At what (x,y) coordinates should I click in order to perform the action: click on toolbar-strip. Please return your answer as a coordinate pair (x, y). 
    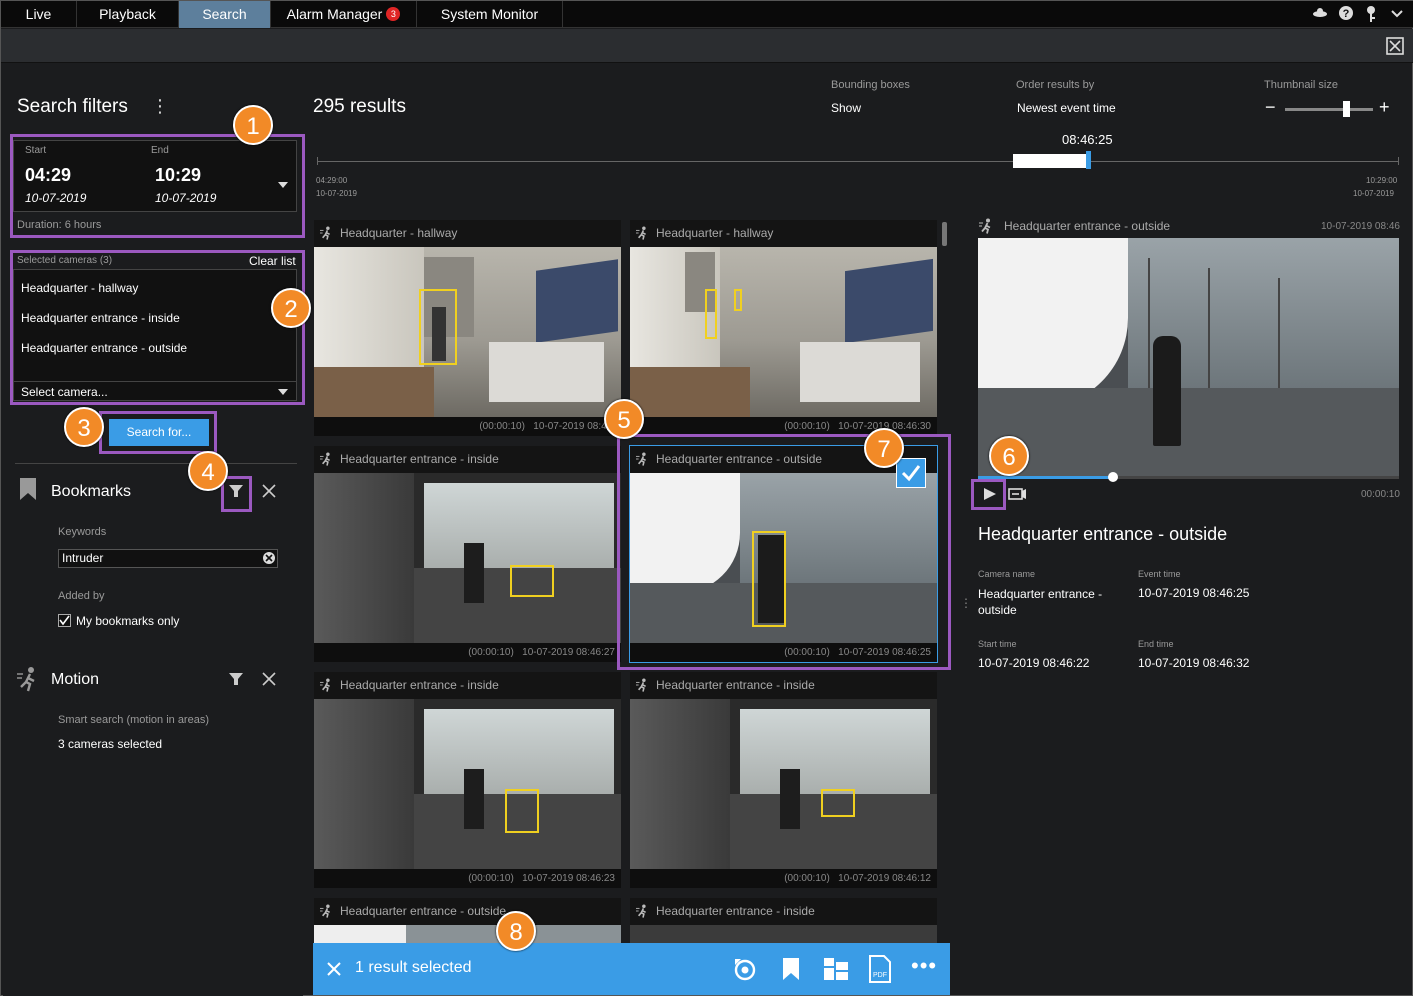
    Looking at the image, I should click on (707, 46).